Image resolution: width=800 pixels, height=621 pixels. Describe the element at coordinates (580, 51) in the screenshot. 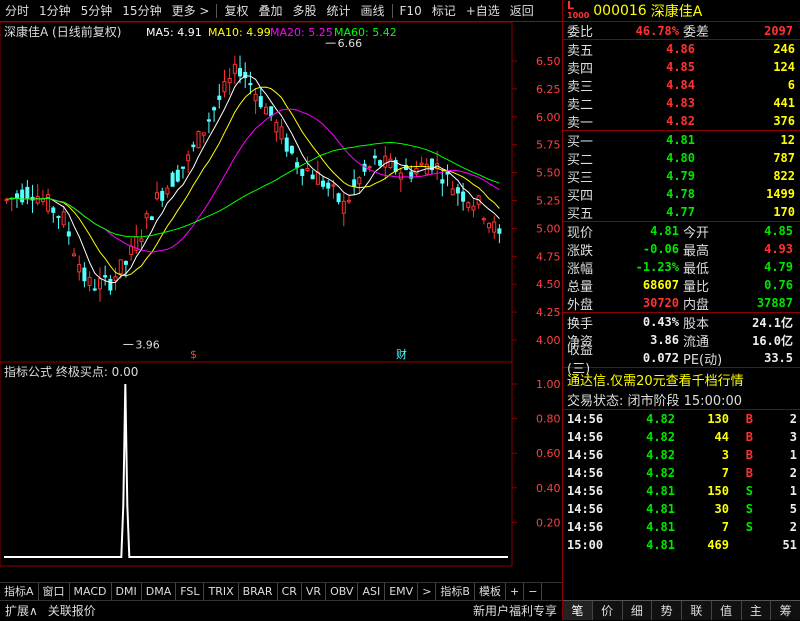

I see `book-label: 卖五` at that location.